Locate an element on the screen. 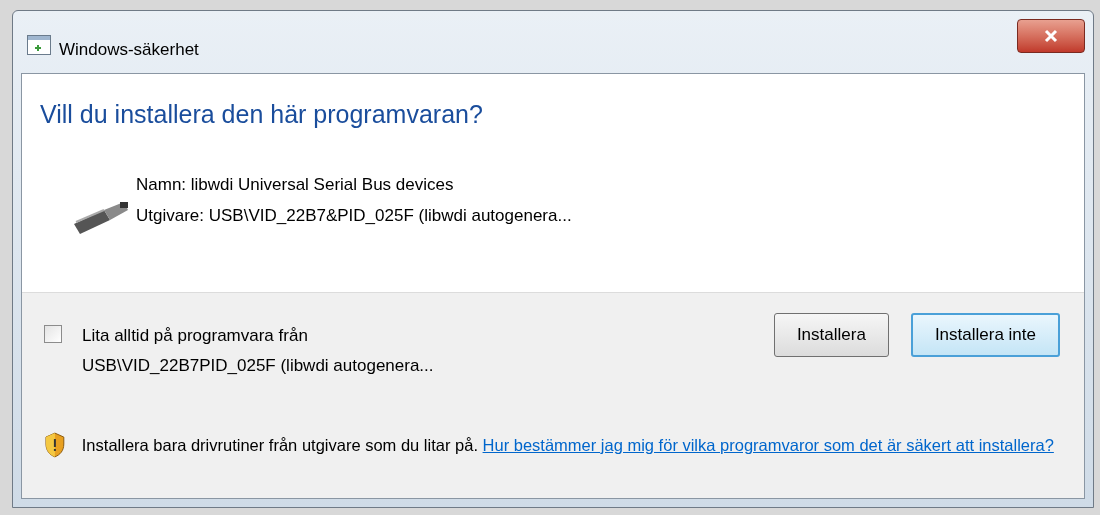  shield-icon is located at coordinates (55, 445).